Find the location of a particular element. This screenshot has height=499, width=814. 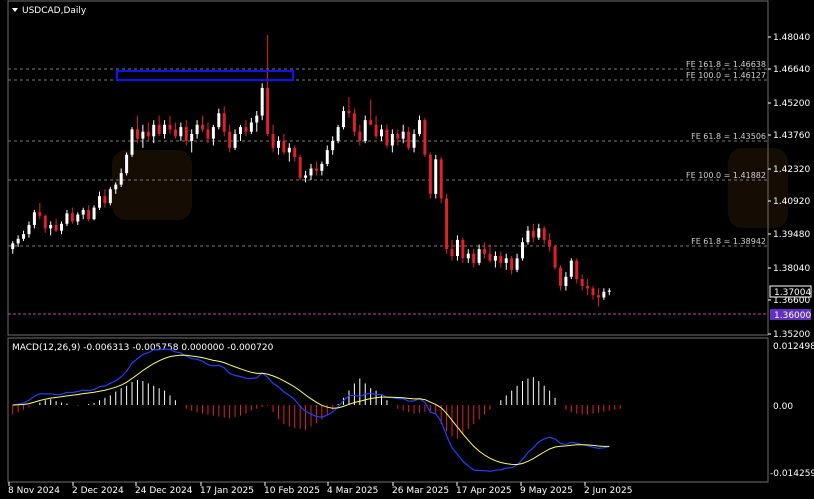

fe-level-label: FE 61.8 = 1.38942 is located at coordinates (728, 241).